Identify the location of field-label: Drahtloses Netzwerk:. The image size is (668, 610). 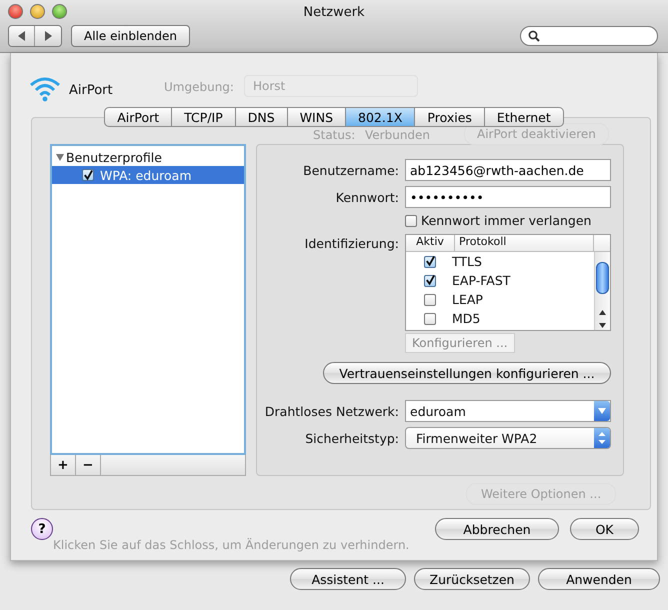
(332, 411).